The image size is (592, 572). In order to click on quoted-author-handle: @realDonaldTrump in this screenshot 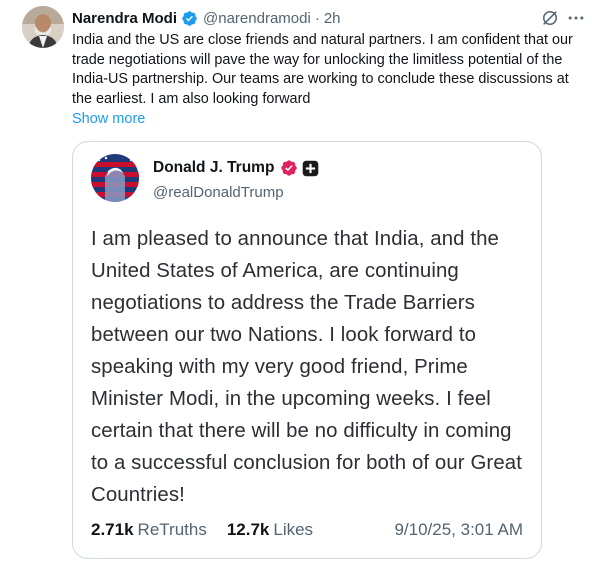, I will do `click(218, 192)`.